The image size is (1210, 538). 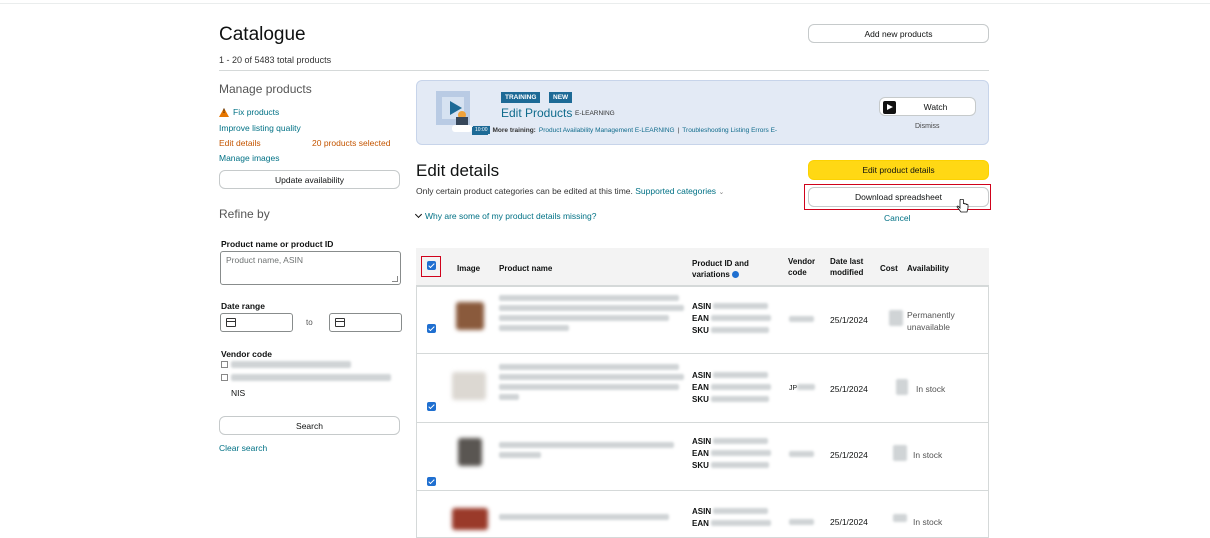 What do you see at coordinates (249, 112) in the screenshot?
I see `fix-products-link: Fix products` at bounding box center [249, 112].